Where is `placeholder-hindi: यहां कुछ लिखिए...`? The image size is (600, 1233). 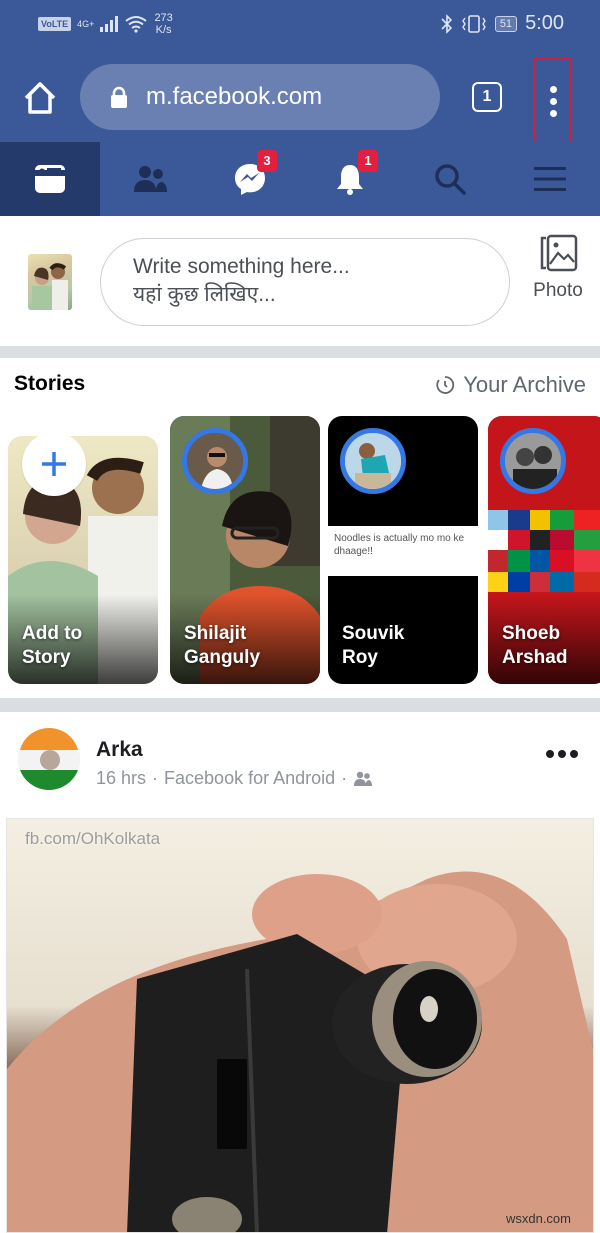
placeholder-hindi: यहां कुछ लिखिए... is located at coordinates (204, 294).